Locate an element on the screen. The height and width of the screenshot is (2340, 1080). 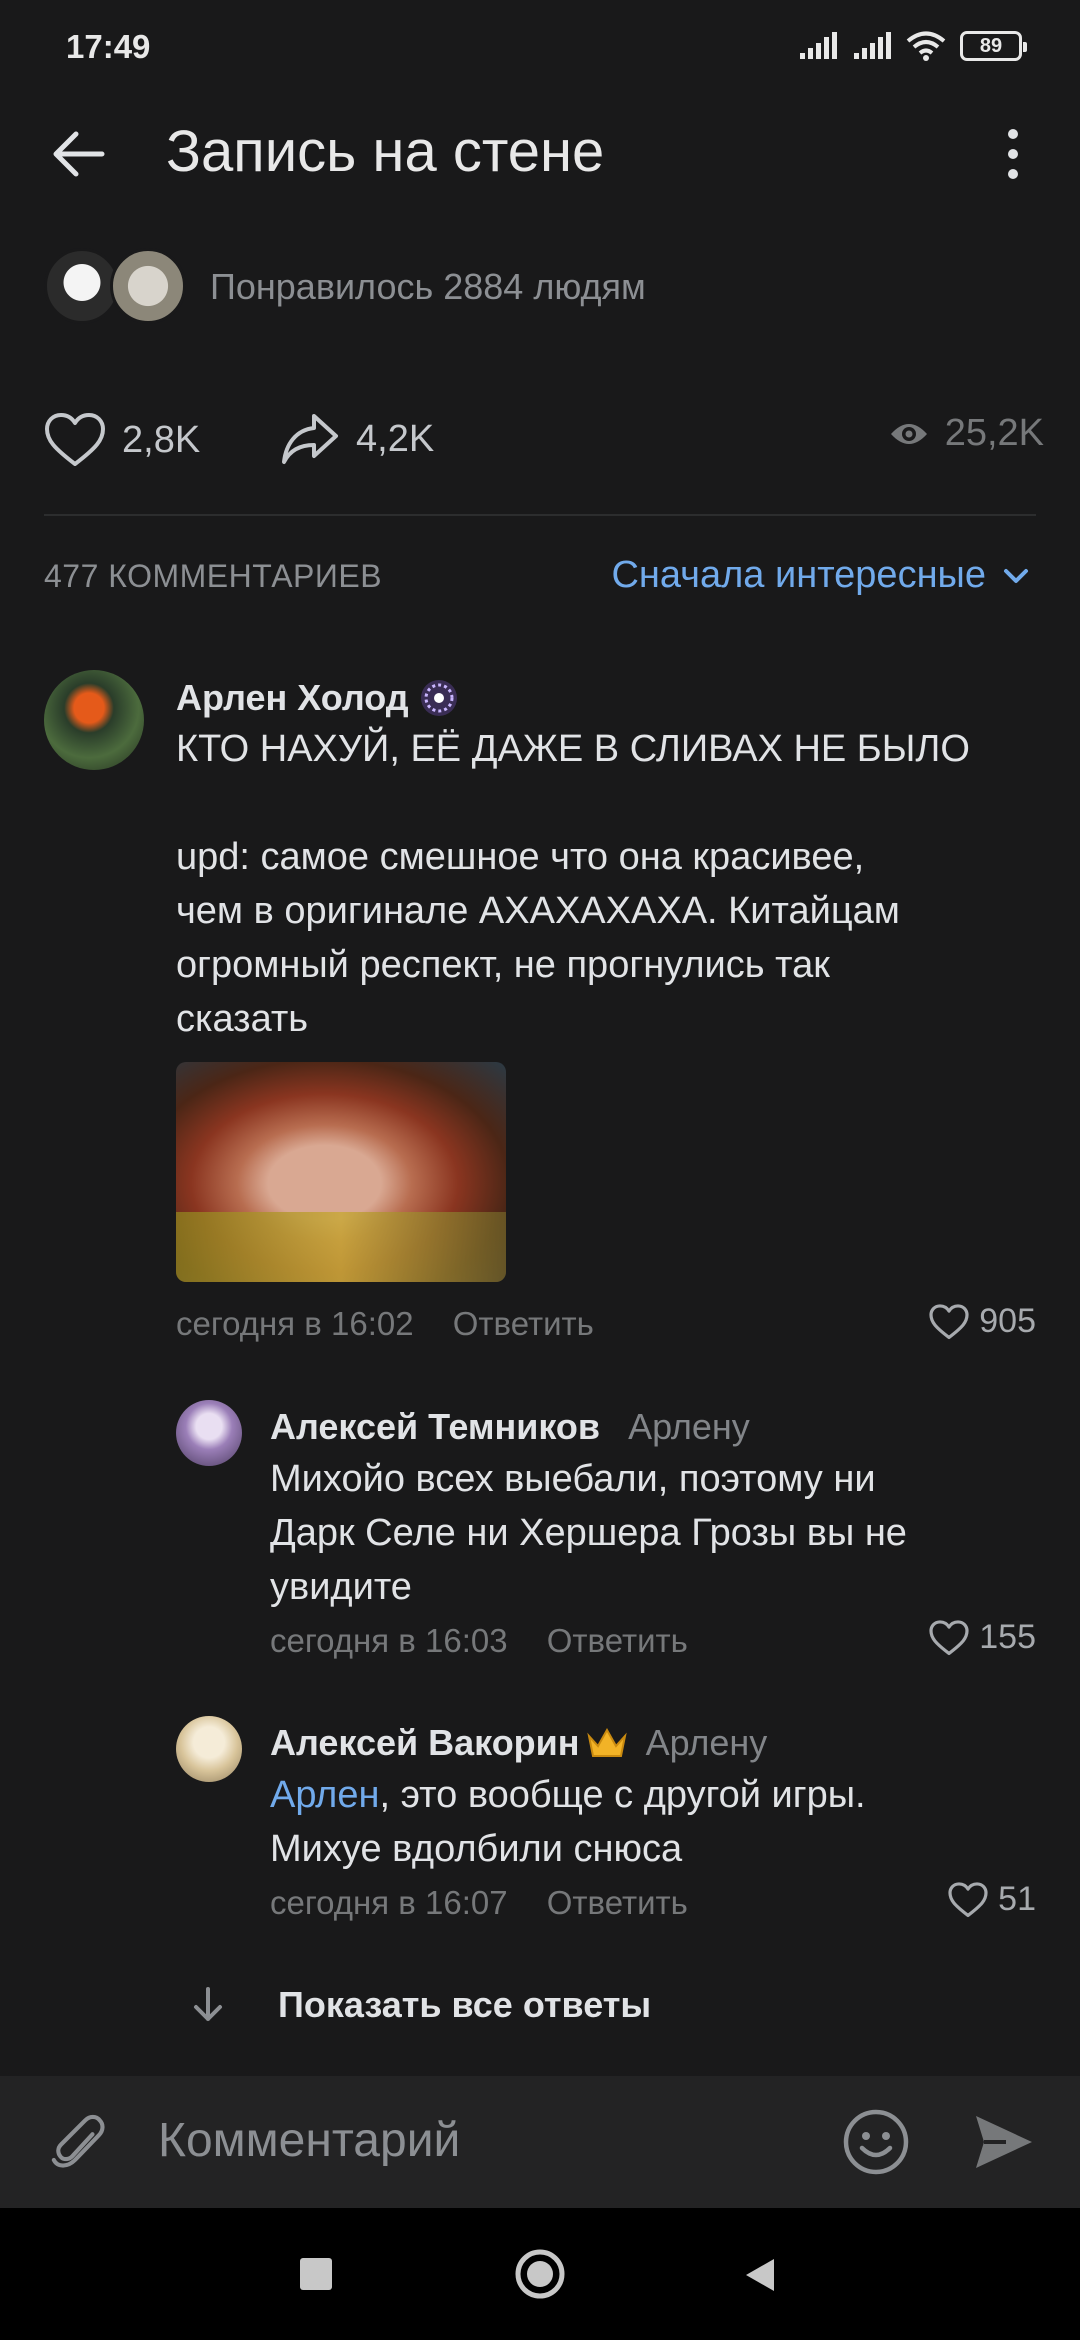
recent-apps-button is located at coordinates (316, 2274).